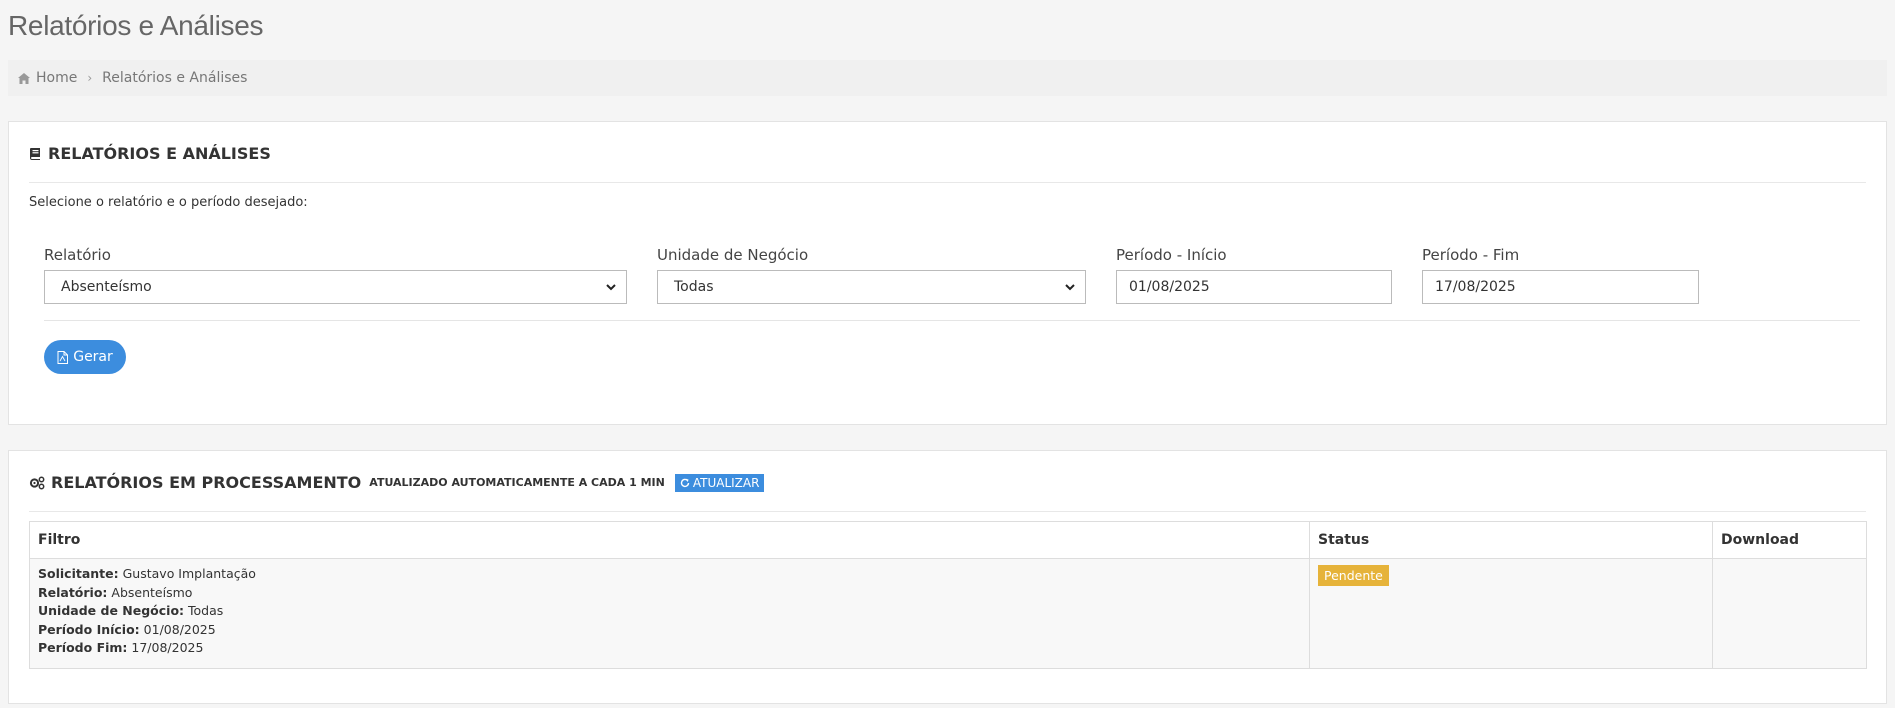 This screenshot has height=708, width=1895. Describe the element at coordinates (78, 573) in the screenshot. I see `filter-key: Solicitante:` at that location.